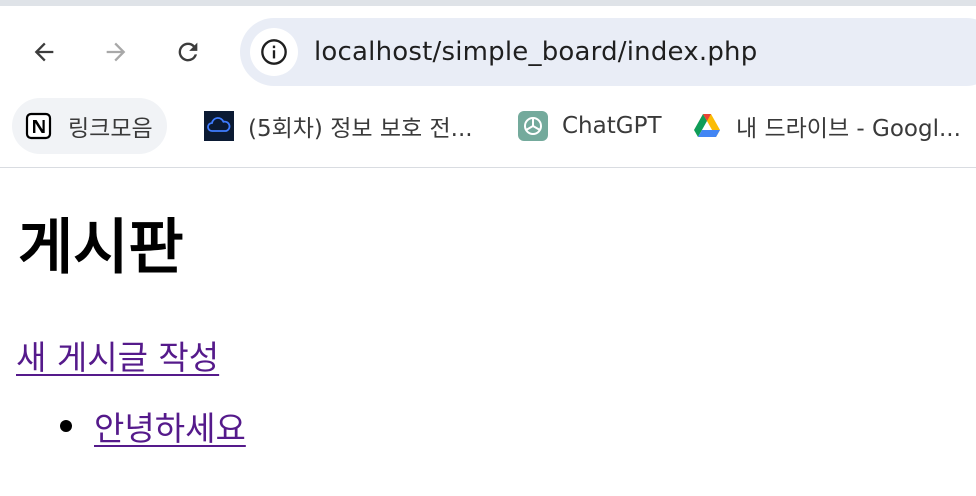 The width and height of the screenshot is (976, 496). I want to click on arrow-right-icon, so click(116, 52).